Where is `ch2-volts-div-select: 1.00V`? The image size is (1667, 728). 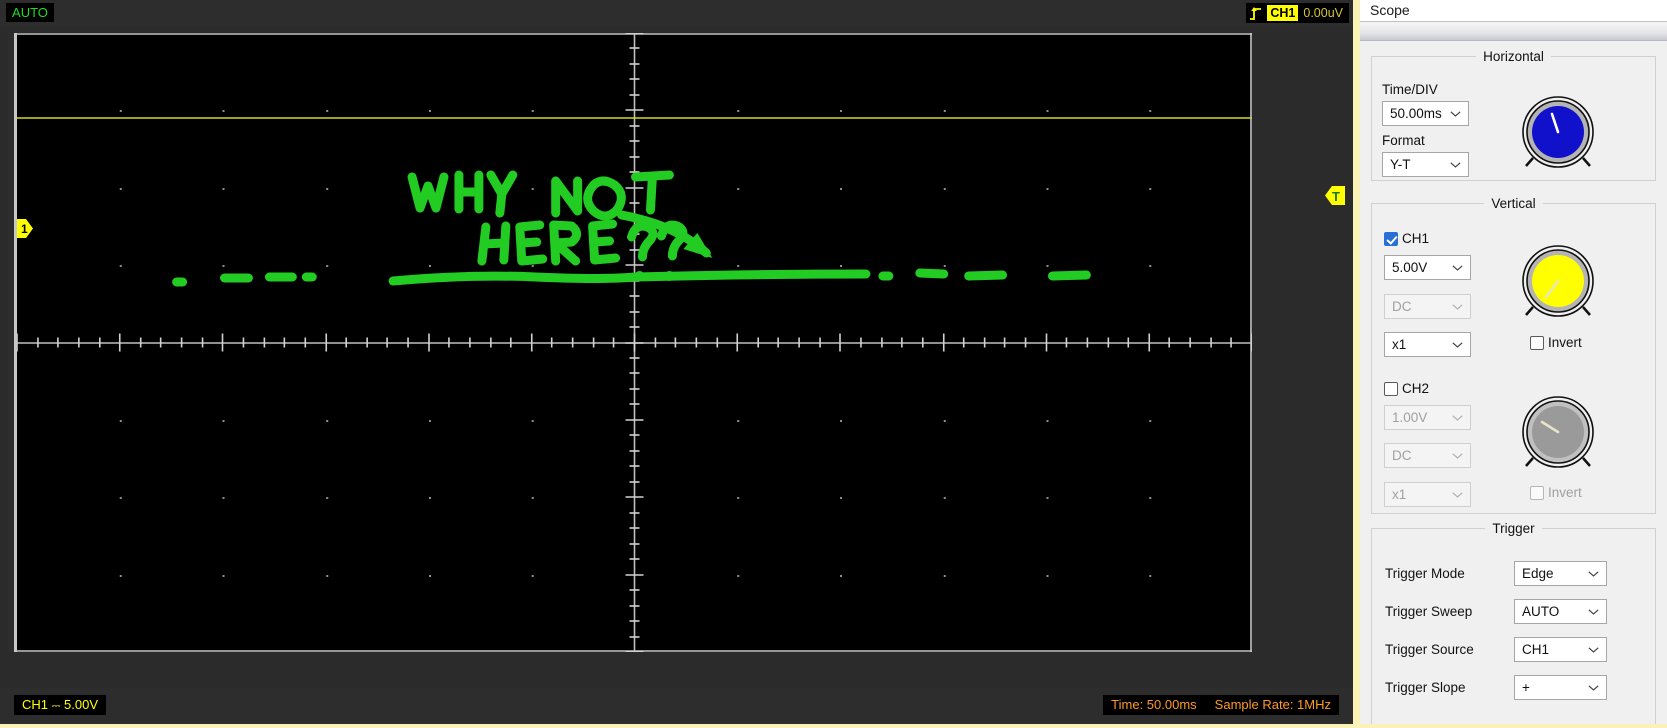 ch2-volts-div-select: 1.00V is located at coordinates (1427, 417).